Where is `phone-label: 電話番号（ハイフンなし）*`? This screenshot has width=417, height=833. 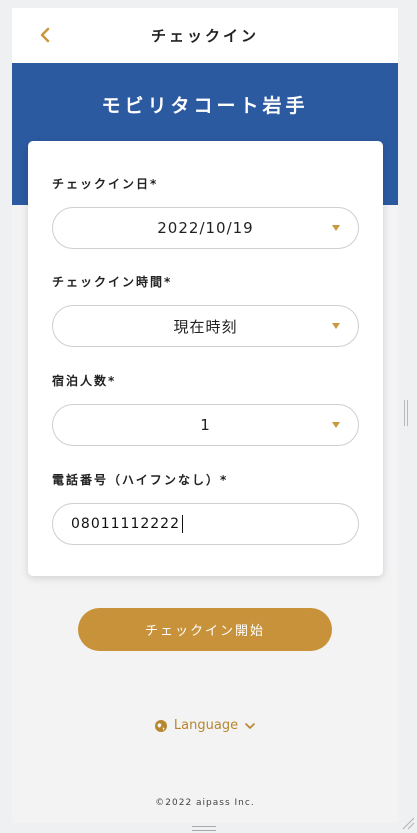
phone-label: 電話番号（ハイフンなし）* is located at coordinates (140, 480).